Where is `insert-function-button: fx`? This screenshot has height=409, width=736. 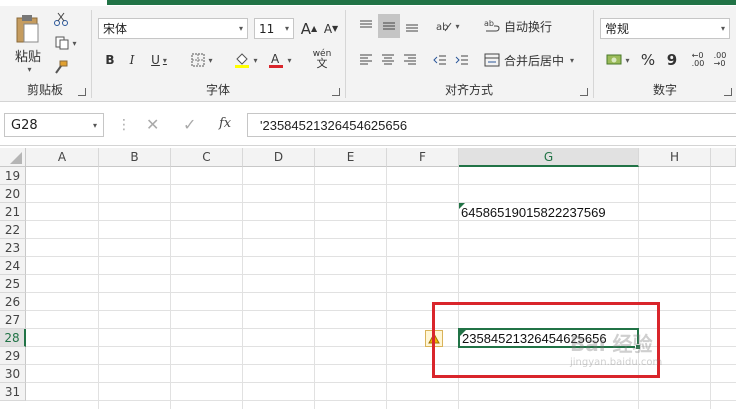 insert-function-button: fx is located at coordinates (225, 123).